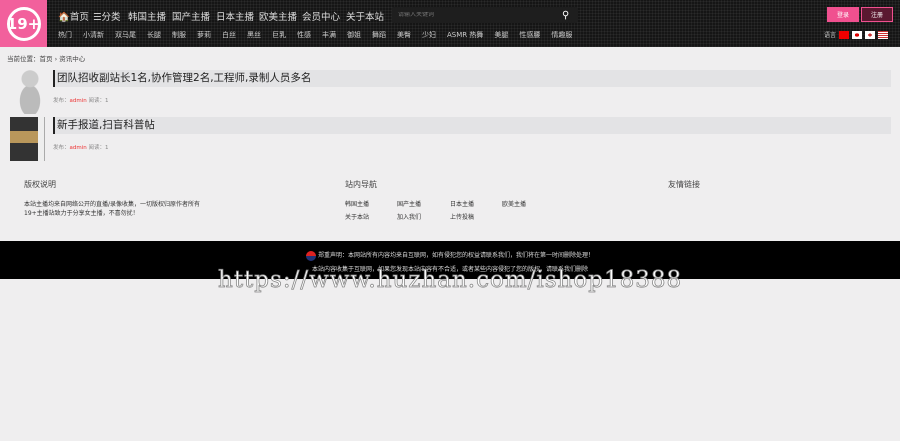 The width and height of the screenshot is (900, 441). Describe the element at coordinates (472, 78) in the screenshot. I see `post-title: 团队招收副站长1名,协作管理2名,工程师,录制人员多名` at that location.